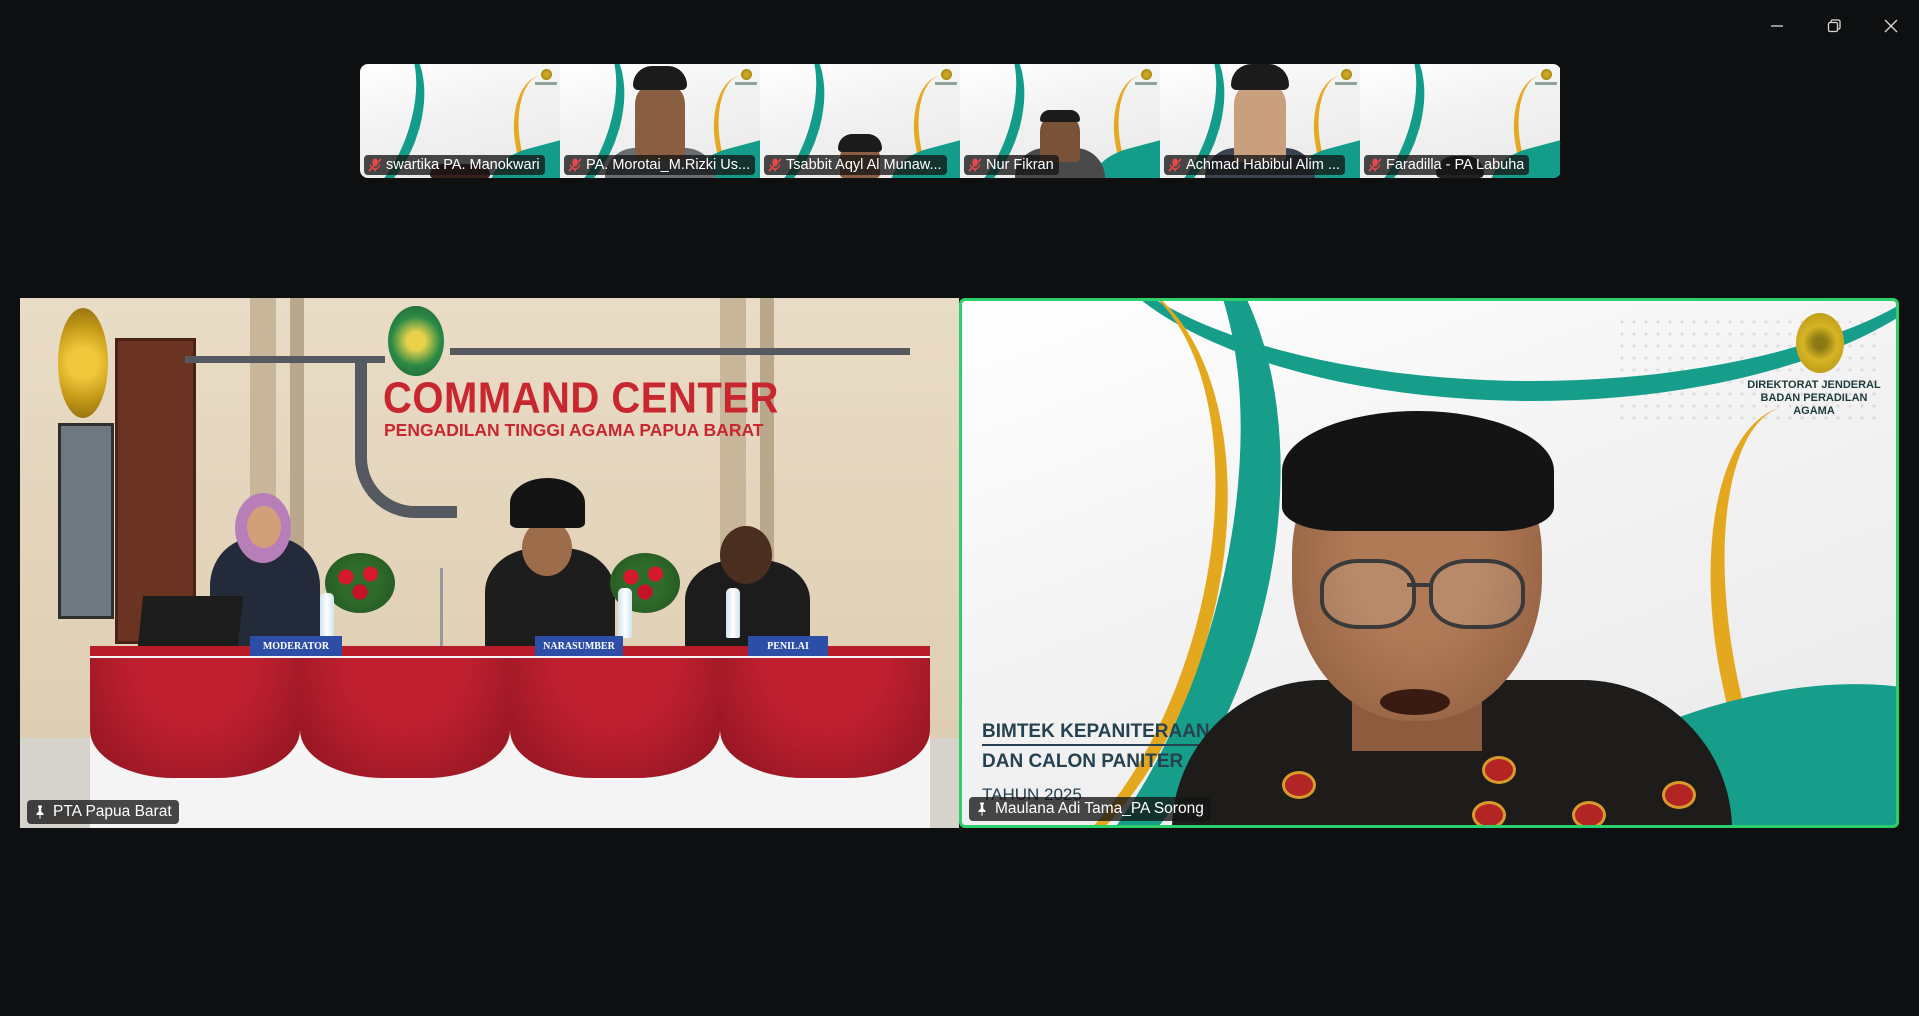 This screenshot has width=1919, height=1016. I want to click on badilag-logo-icon, so click(1820, 343).